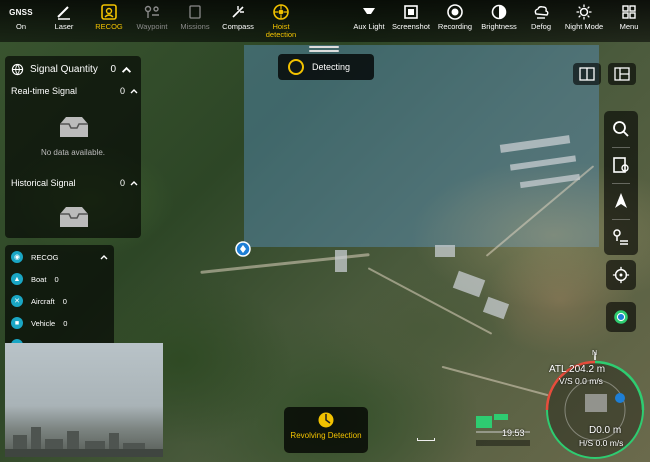 This screenshot has width=650, height=462. I want to click on recog-row-boat: ▲ Boat 0, so click(35, 279).